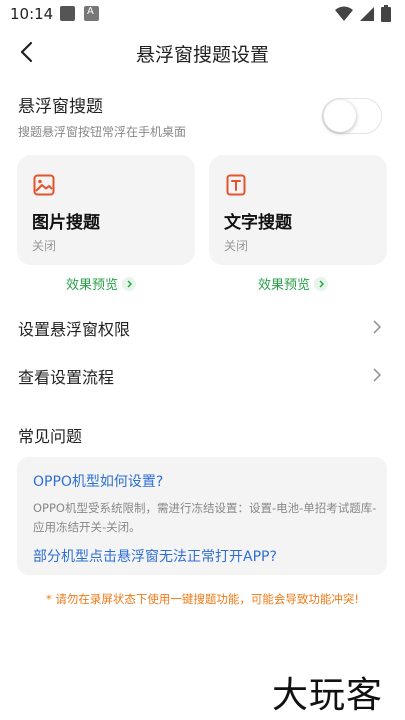 This screenshot has height=720, width=405. What do you see at coordinates (32, 14) in the screenshot?
I see `status-time: 10:14` at bounding box center [32, 14].